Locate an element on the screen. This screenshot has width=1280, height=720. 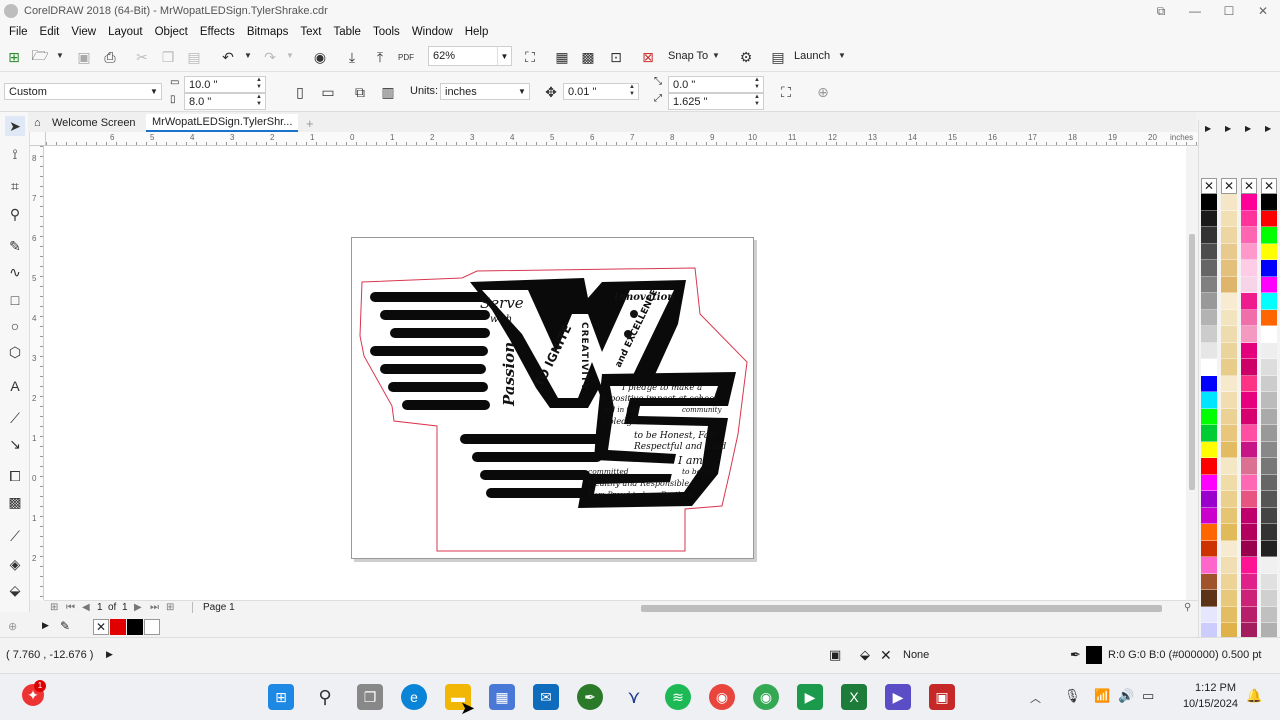
palette-menu-icon: ▶ is located at coordinates (1268, 128).